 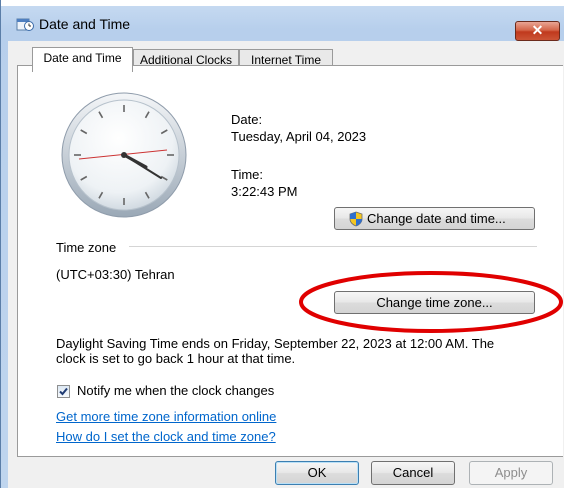 I want to click on desktop-strip, so click(x=282, y=3).